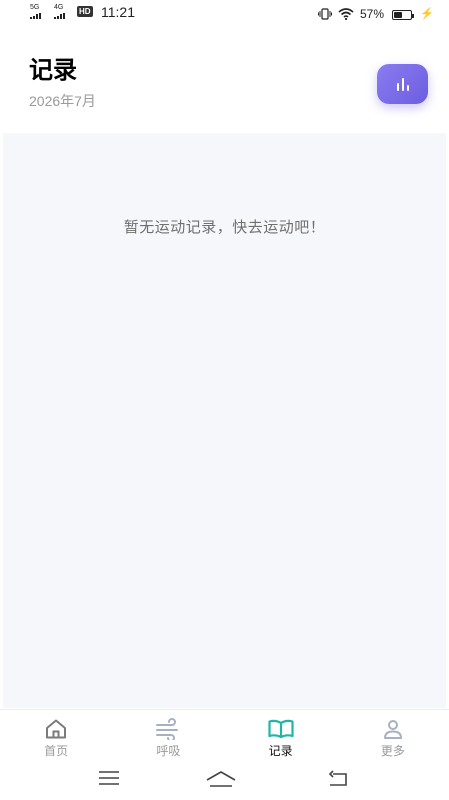 This screenshot has height=800, width=449. Describe the element at coordinates (59, 7) in the screenshot. I see `sim2-label: 4G` at that location.